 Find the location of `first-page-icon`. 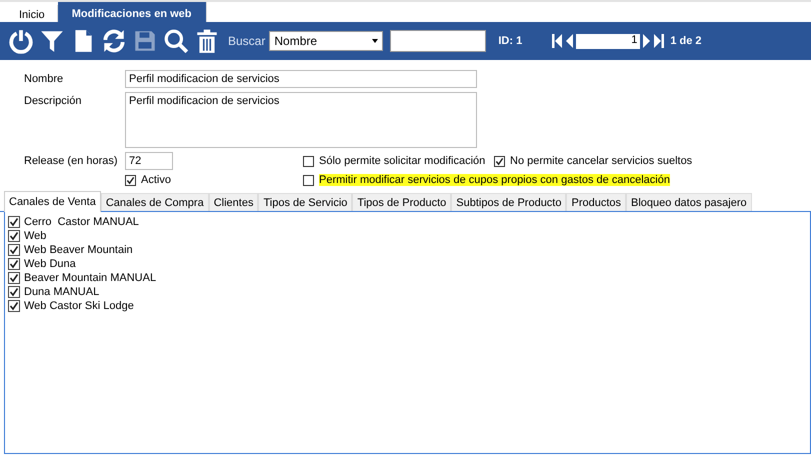

first-page-icon is located at coordinates (557, 41).